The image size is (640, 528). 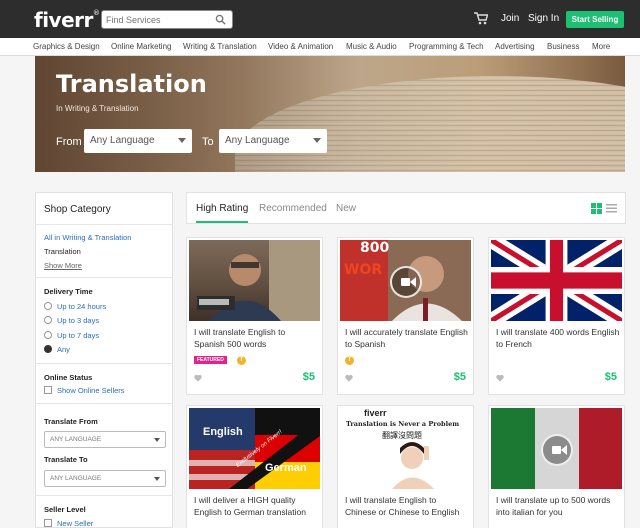 What do you see at coordinates (105, 439) in the screenshot?
I see `translate-from-select: ANY LANGUAGE` at bounding box center [105, 439].